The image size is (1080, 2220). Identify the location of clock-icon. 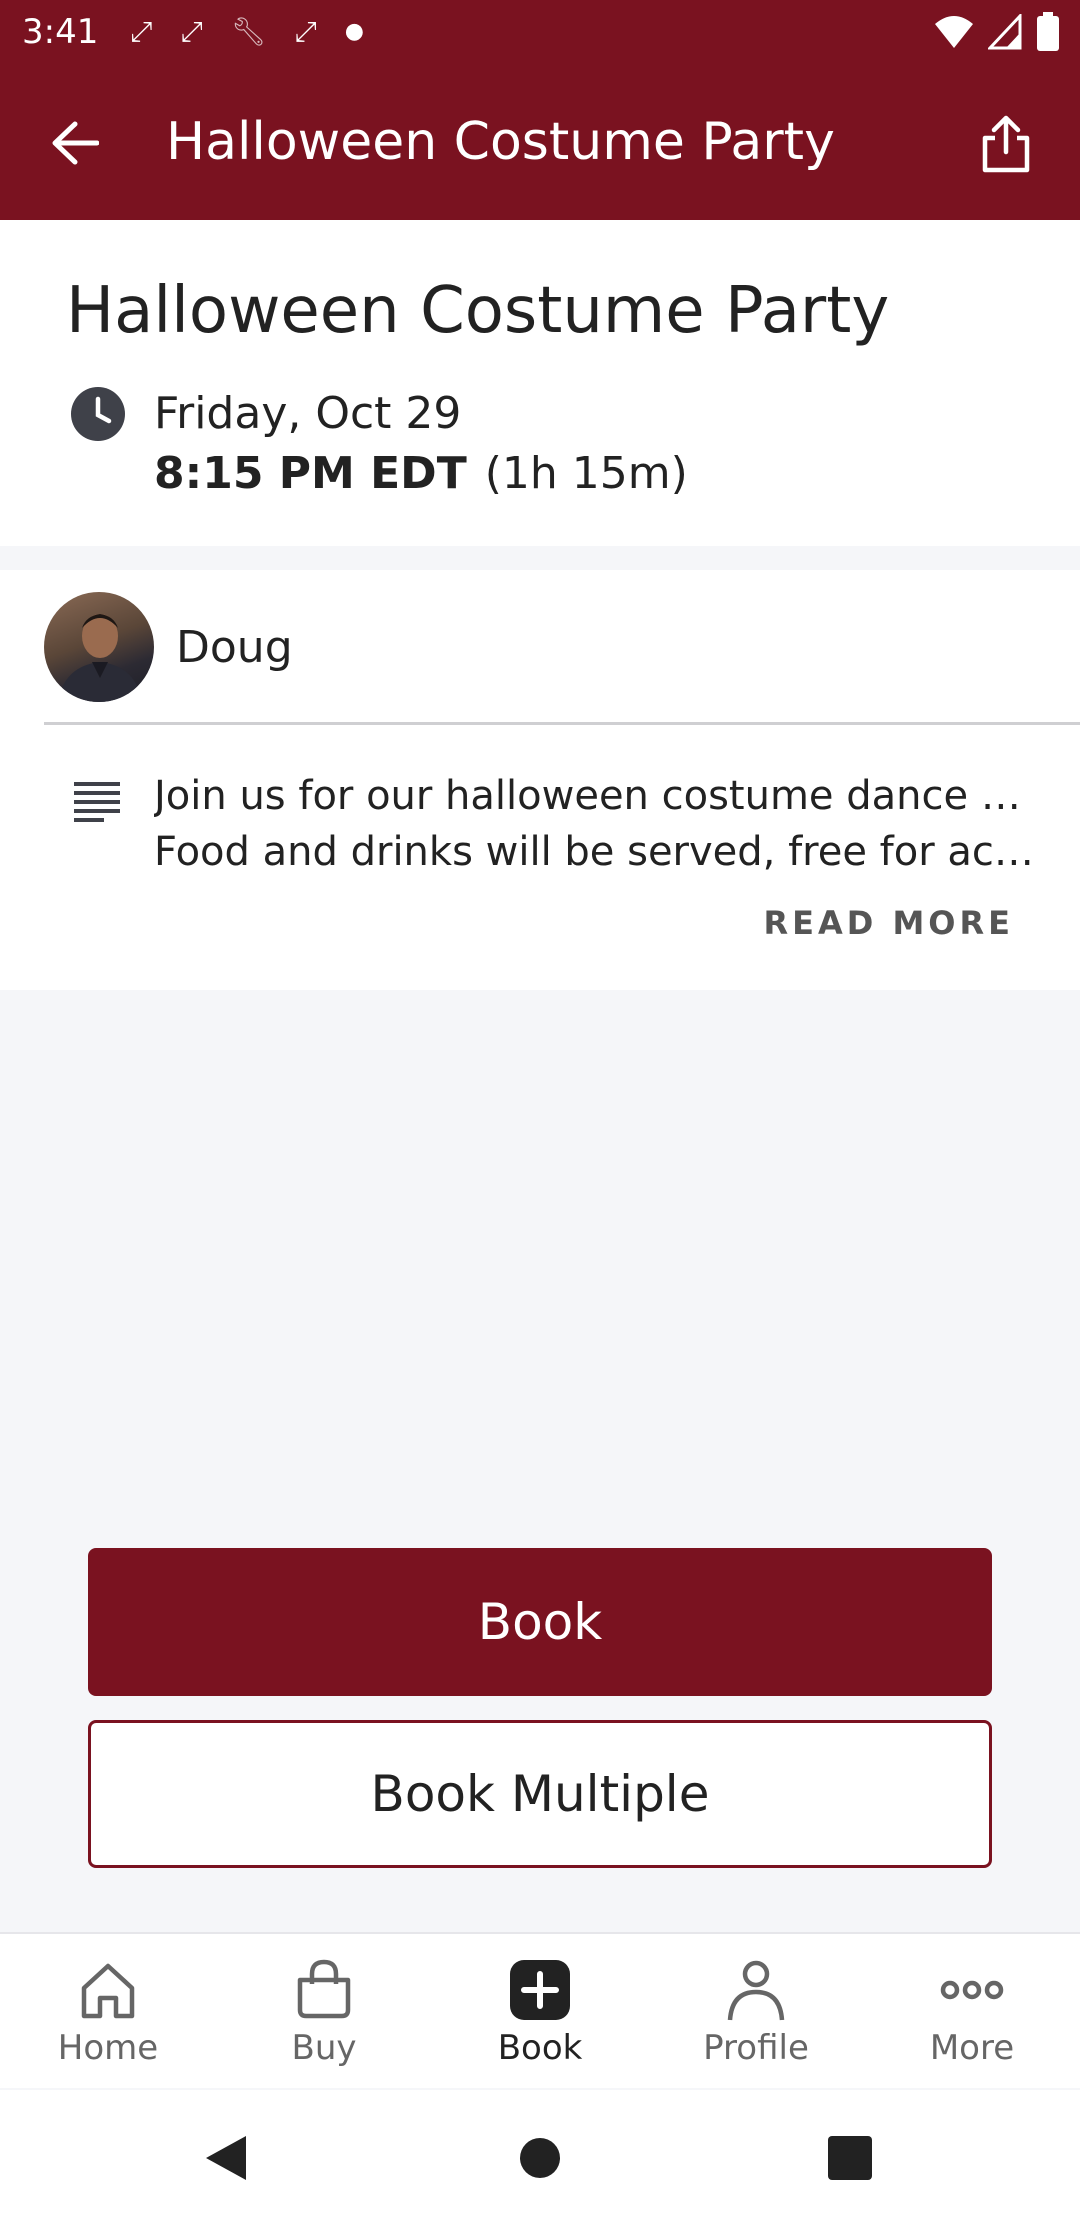
(98, 414).